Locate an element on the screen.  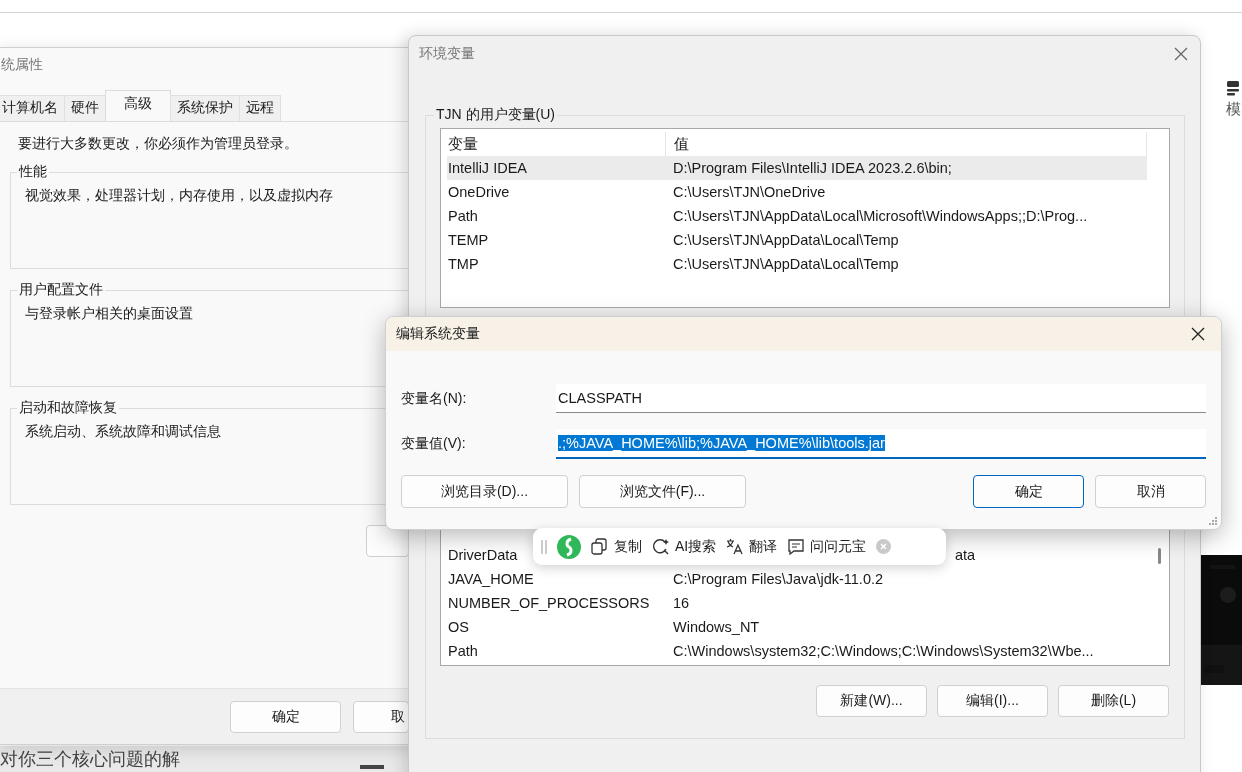
table-cell-text: JAVA_HOME is located at coordinates (491, 579).